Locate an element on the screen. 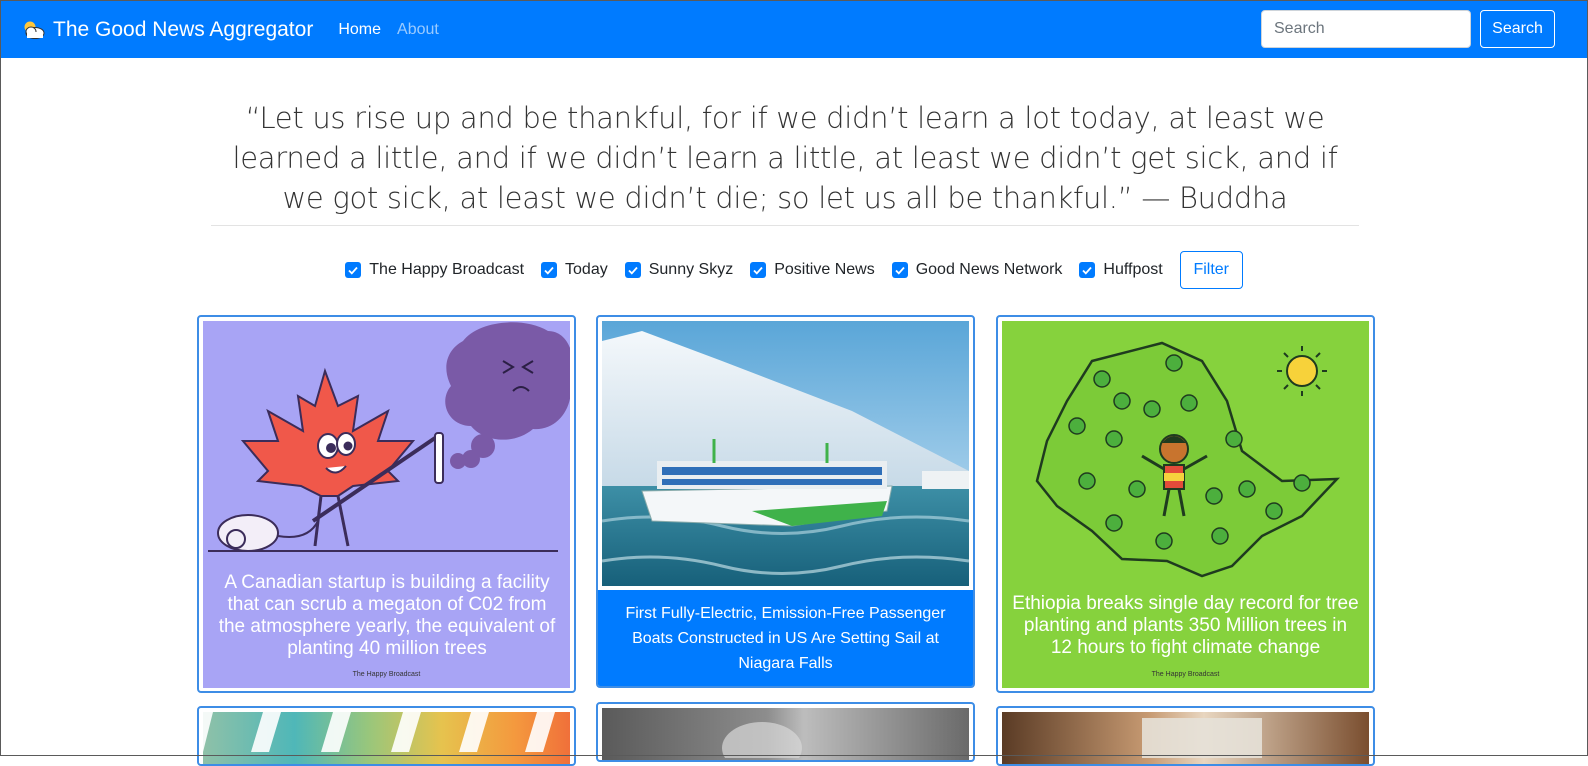  search-button: Search is located at coordinates (1517, 29).